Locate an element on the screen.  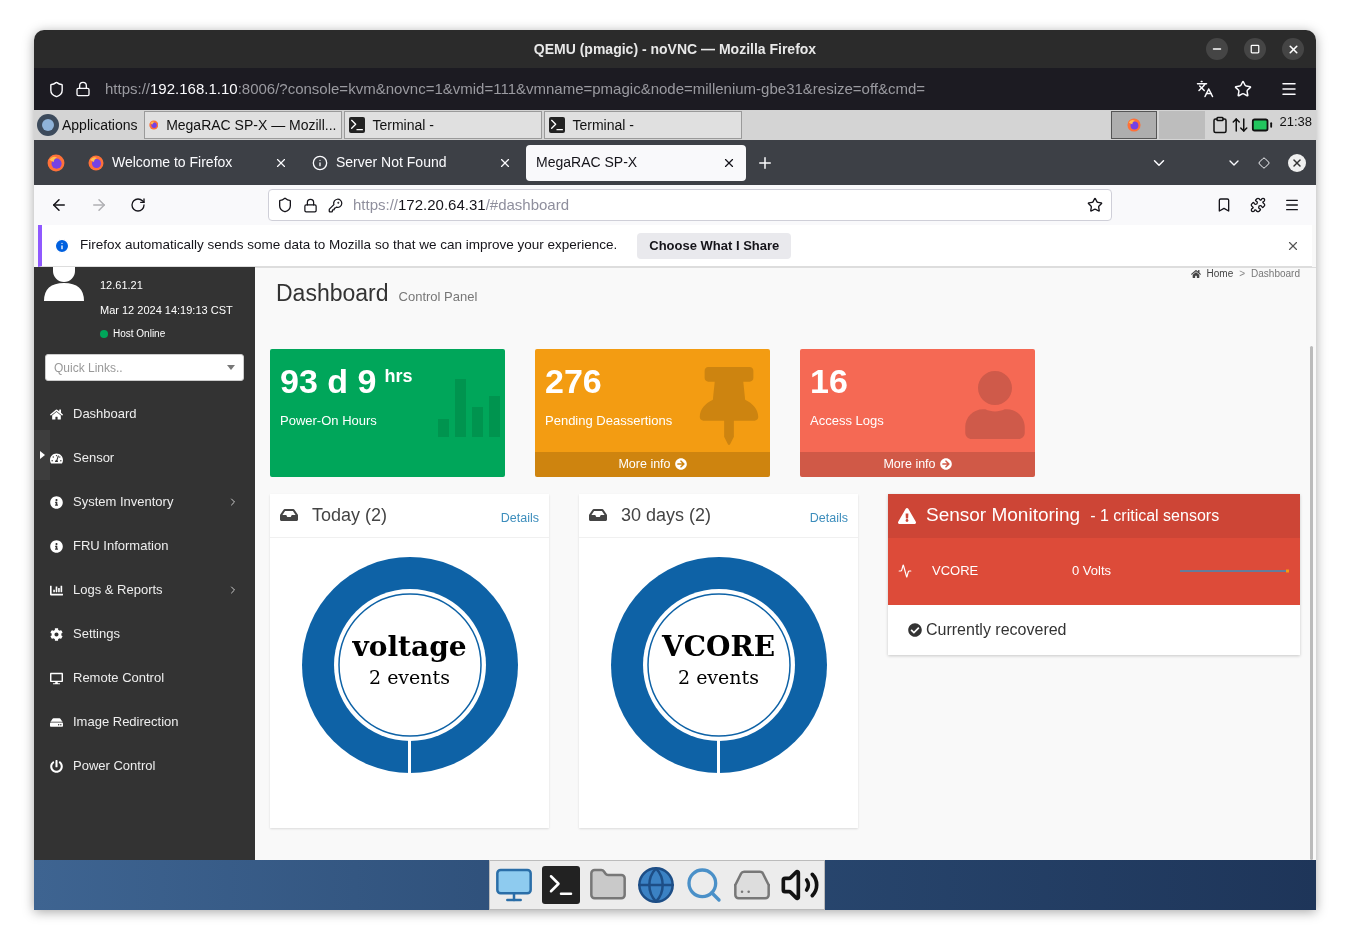
tile-value: 16 is located at coordinates (829, 380).